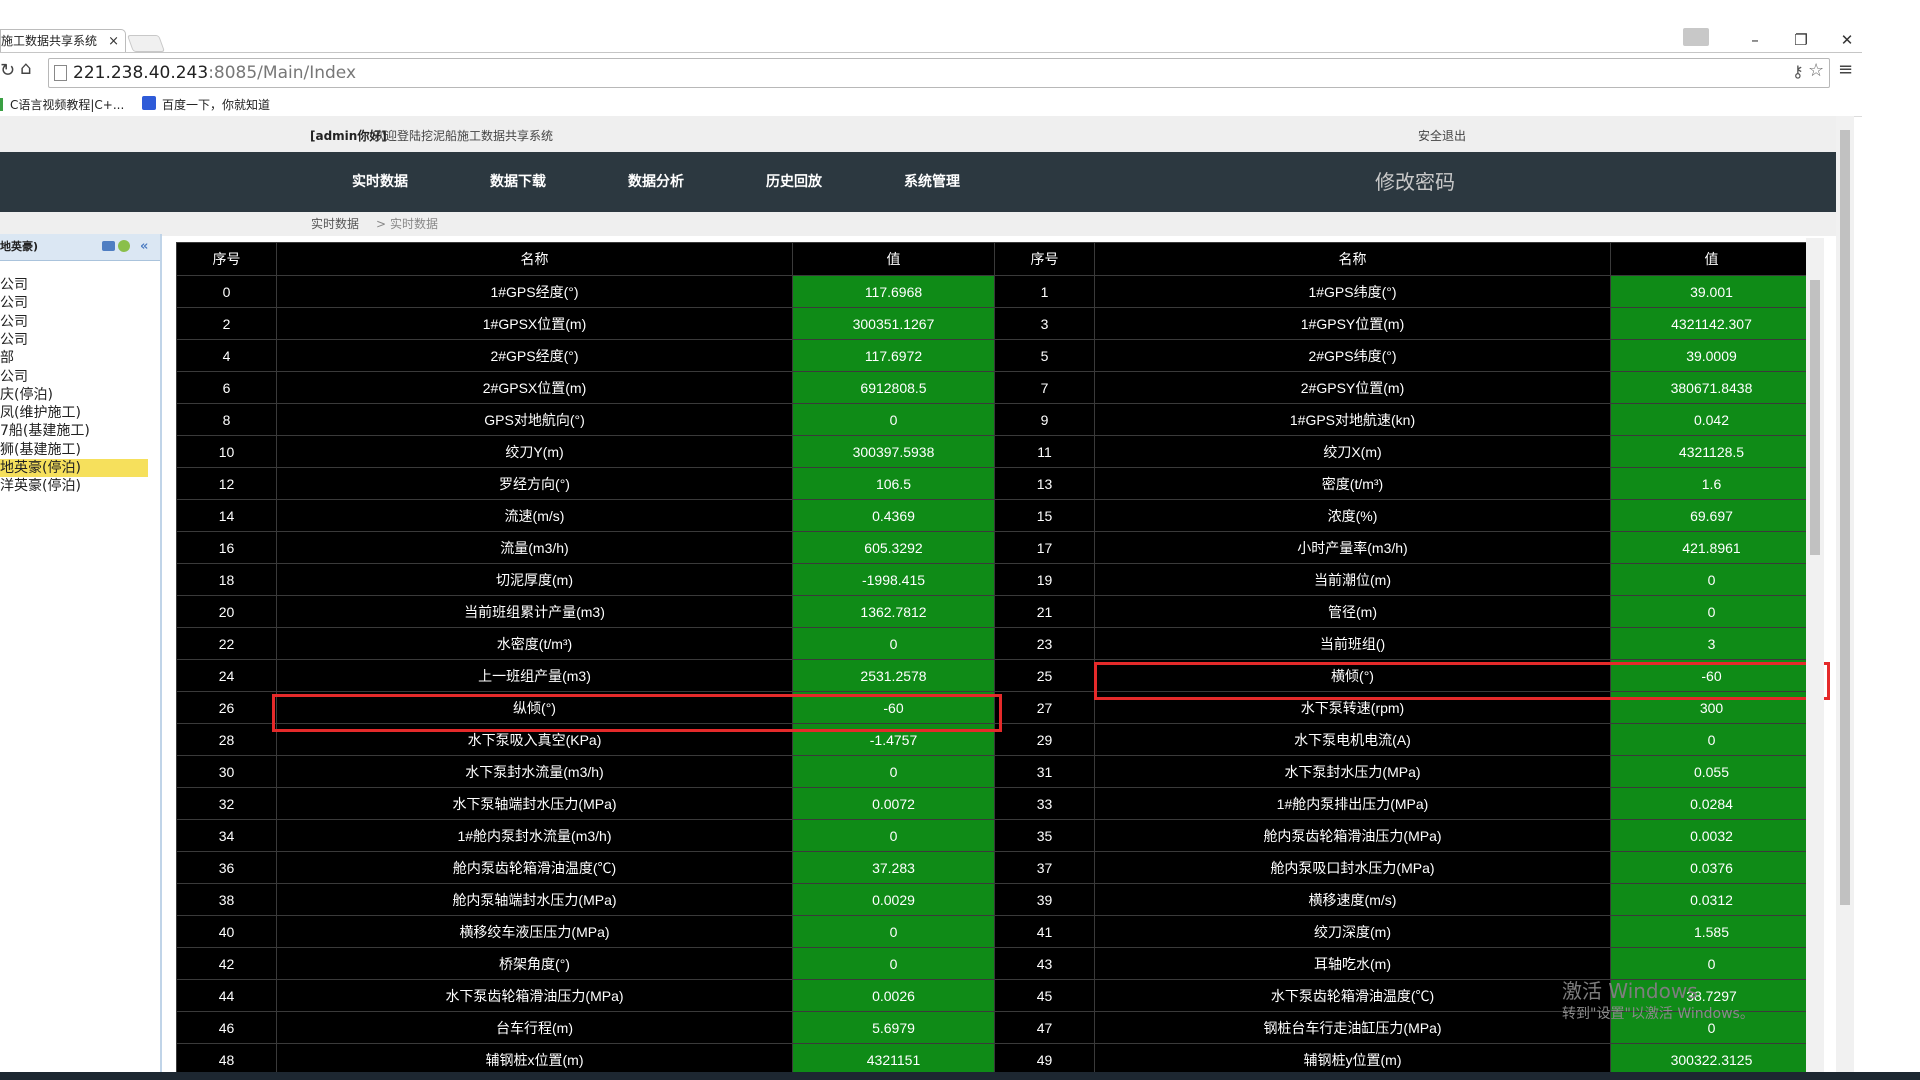 This screenshot has width=1920, height=1080. Describe the element at coordinates (1352, 419) in the screenshot. I see `cell-name: 1#GPS对地航速(kn)` at that location.